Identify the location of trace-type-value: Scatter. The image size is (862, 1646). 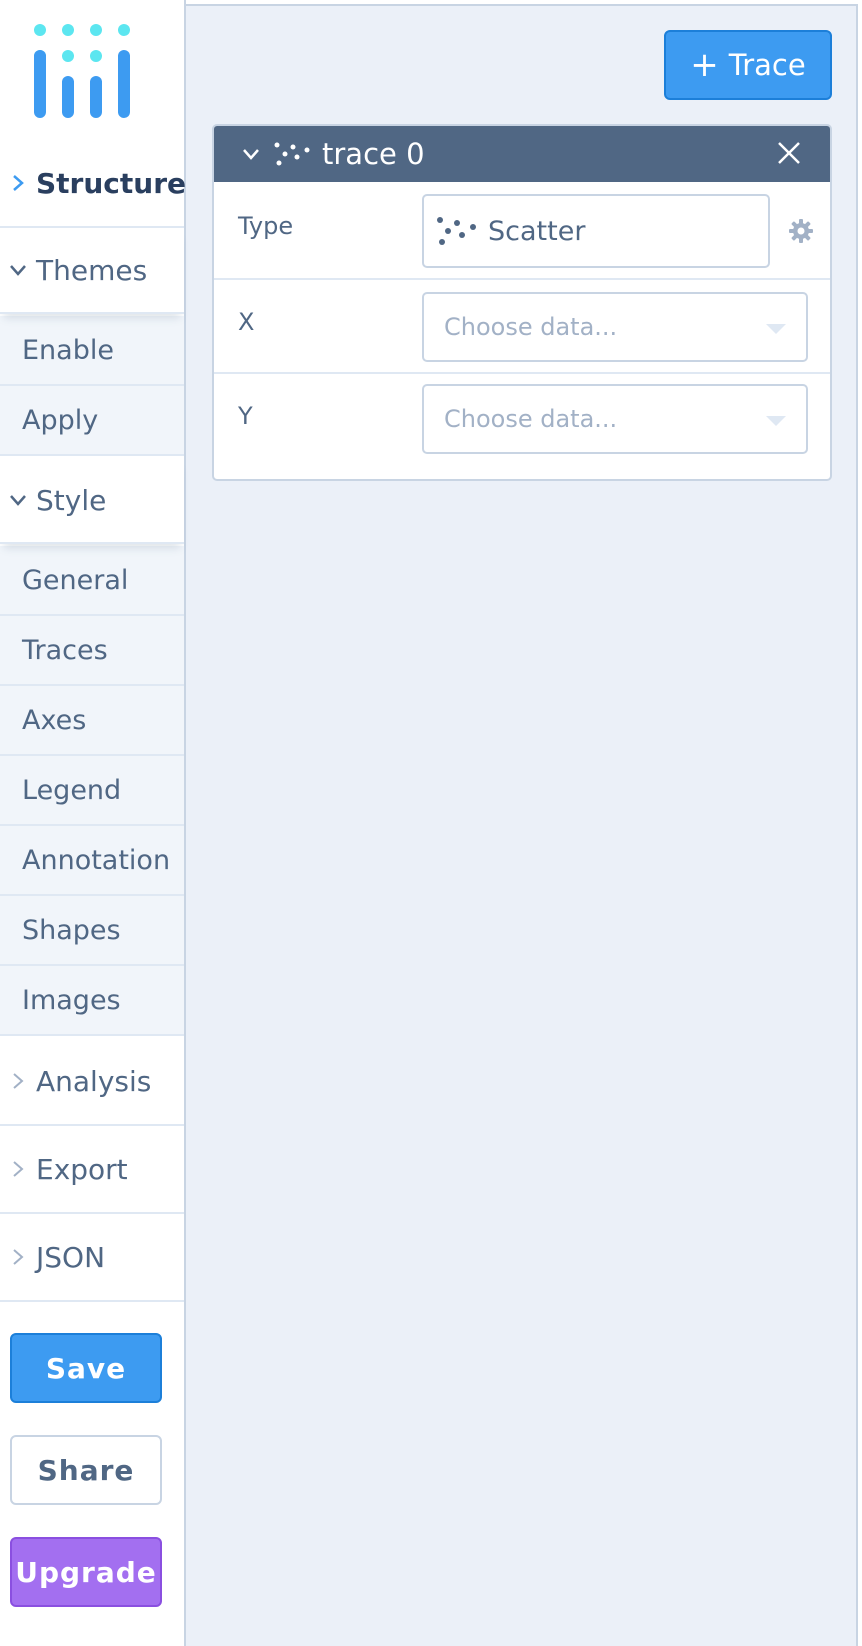
(537, 231).